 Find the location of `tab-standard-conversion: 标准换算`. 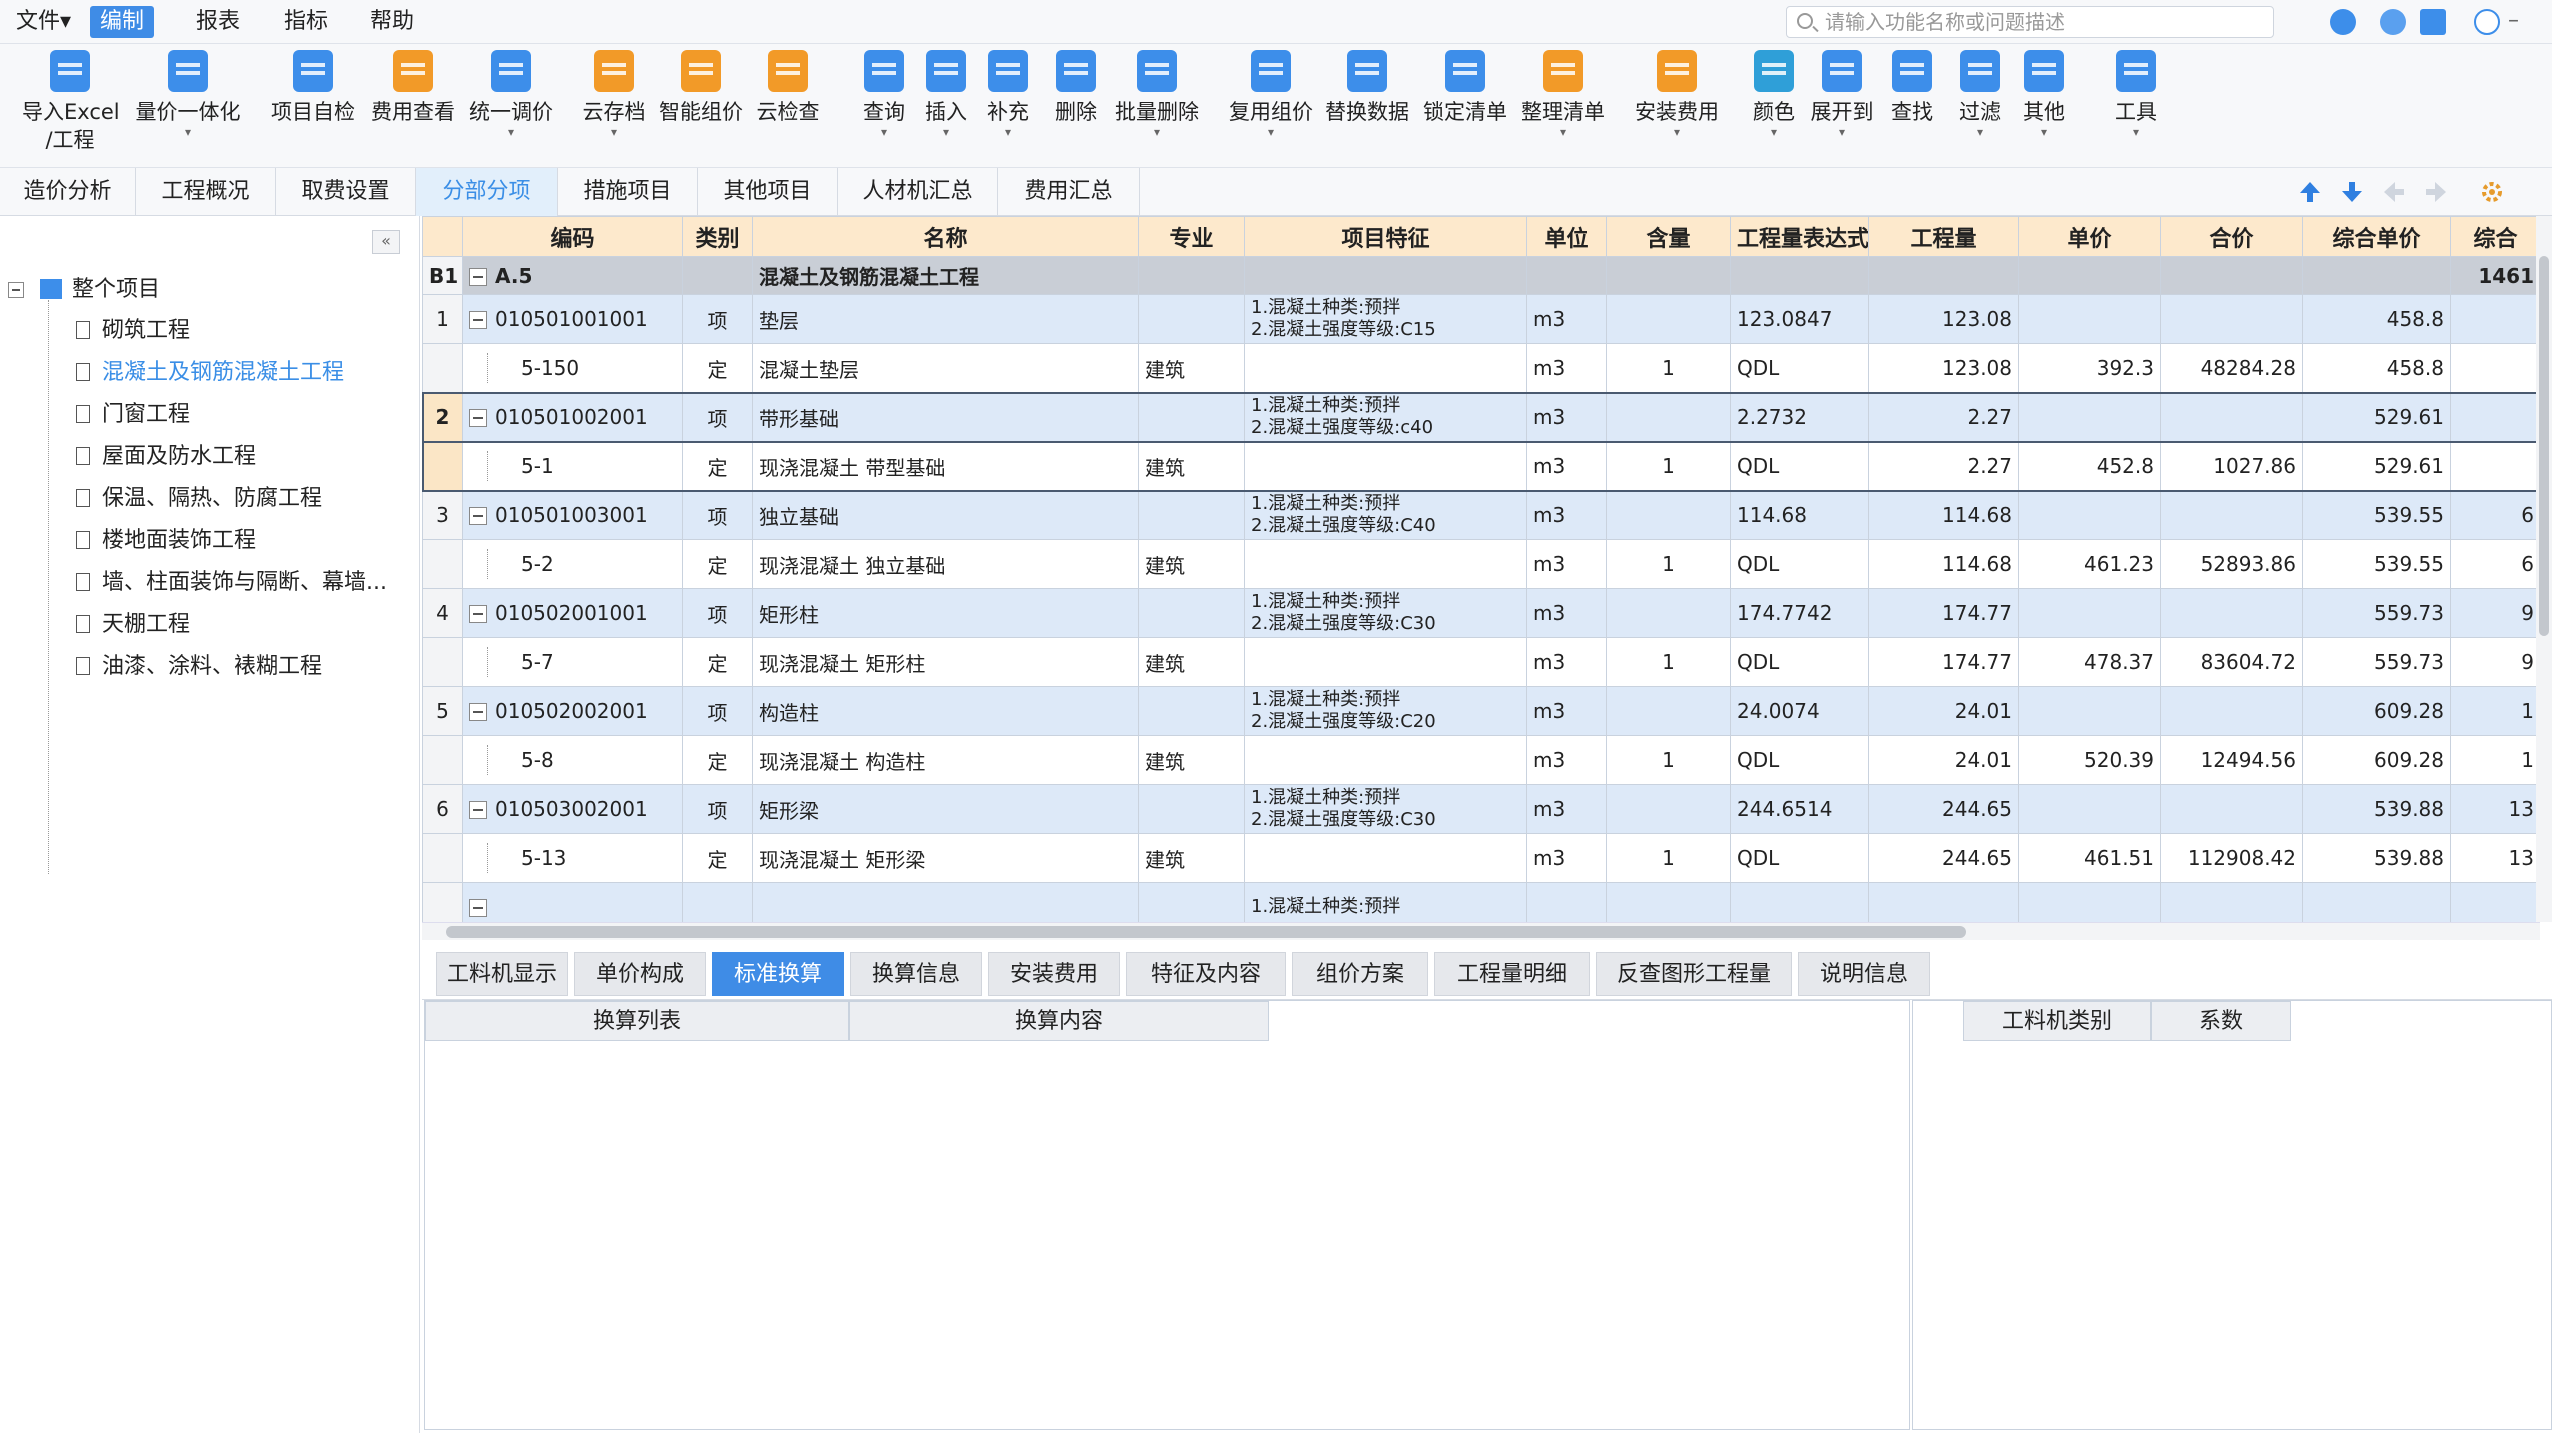

tab-standard-conversion: 标准换算 is located at coordinates (778, 974).